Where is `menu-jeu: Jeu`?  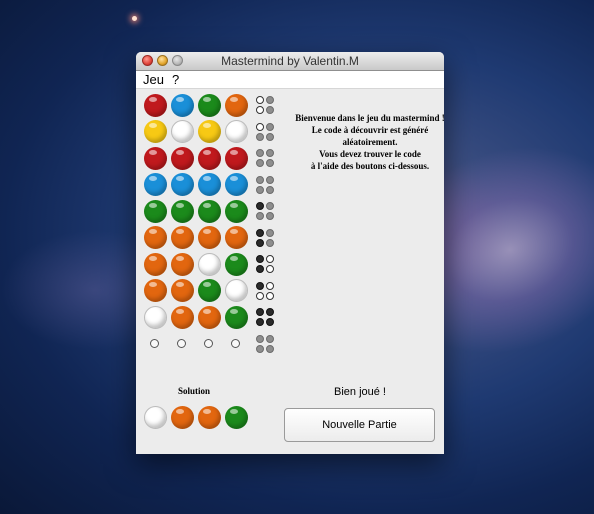 menu-jeu: Jeu is located at coordinates (153, 79).